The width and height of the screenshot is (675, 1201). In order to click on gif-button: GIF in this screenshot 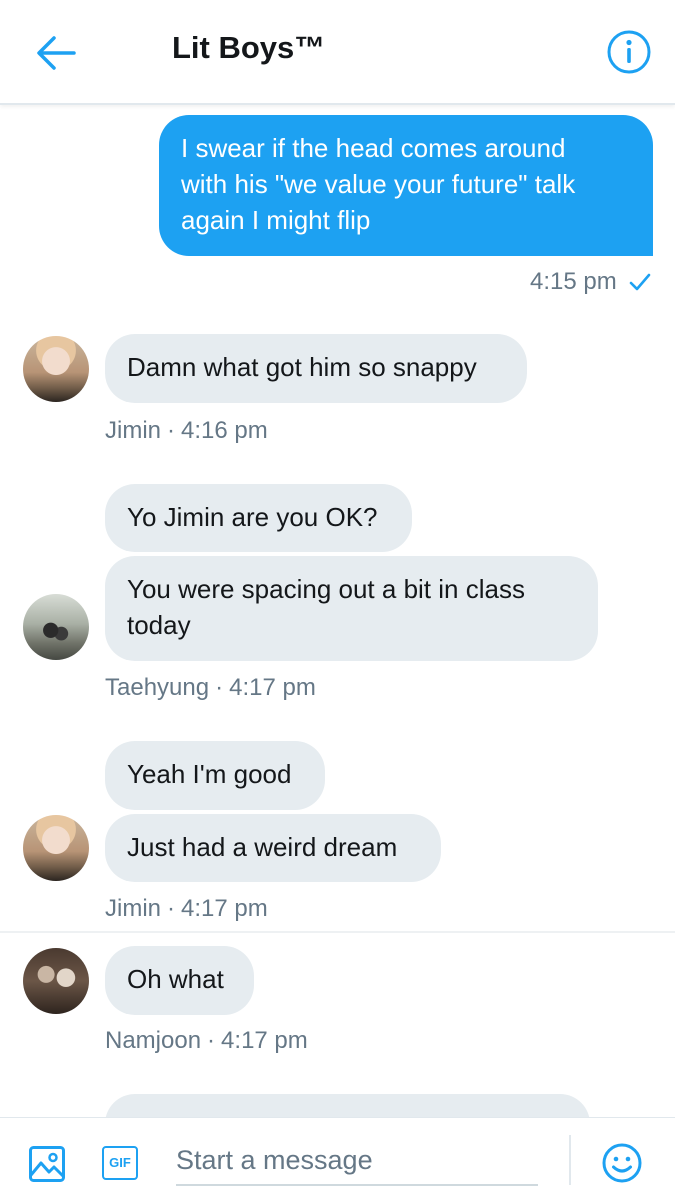, I will do `click(120, 1163)`.